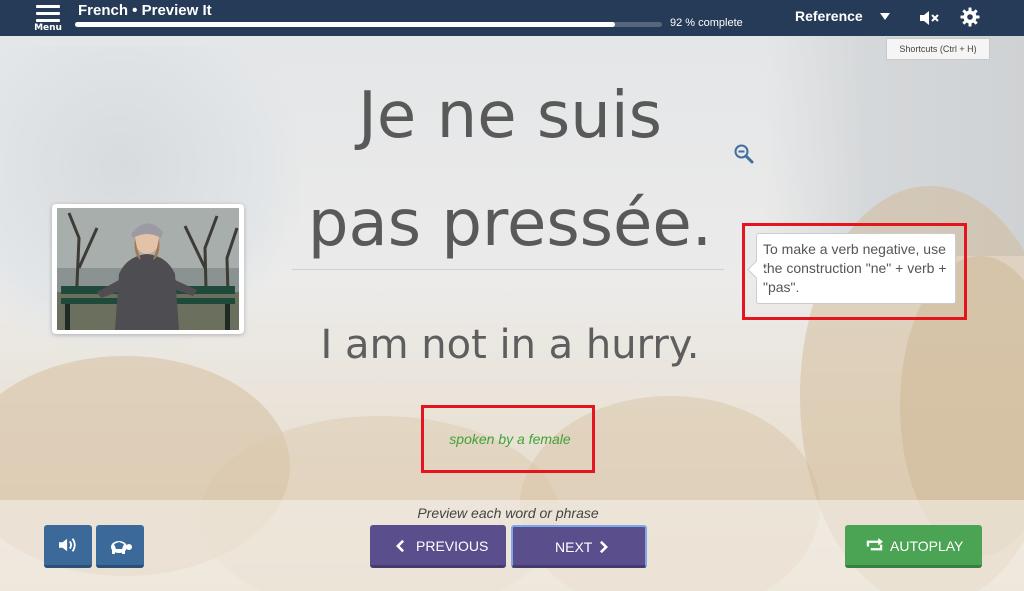  I want to click on woman-on-bench-photo, so click(148, 269).